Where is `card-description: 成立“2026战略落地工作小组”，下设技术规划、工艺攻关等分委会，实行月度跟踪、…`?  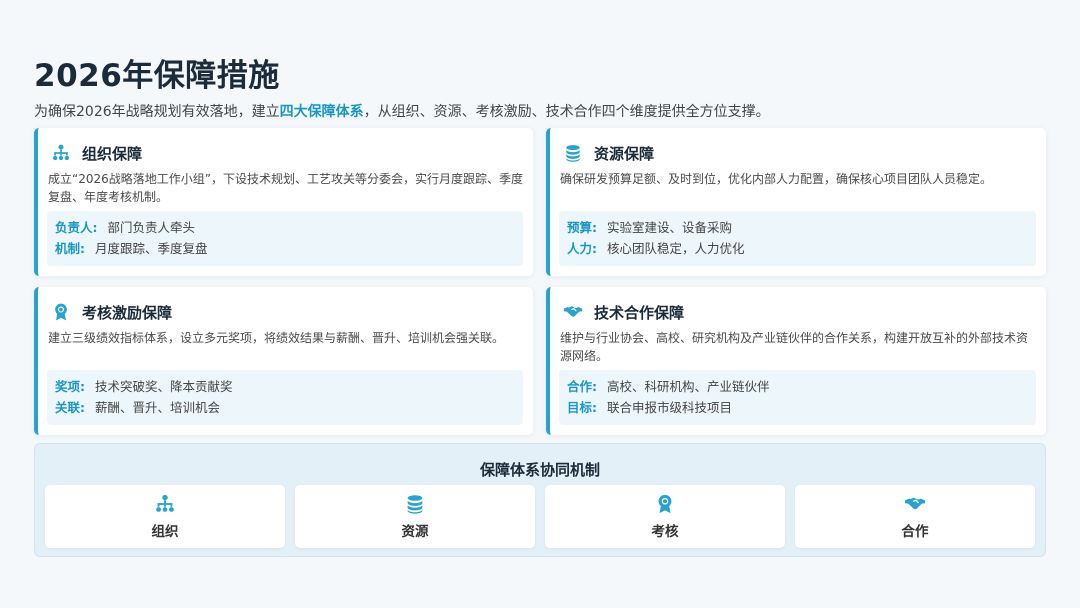
card-description: 成立“2026战略落地工作小组”，下设技术规划、工艺攻关等分委会，实行月度跟踪、… is located at coordinates (285, 188).